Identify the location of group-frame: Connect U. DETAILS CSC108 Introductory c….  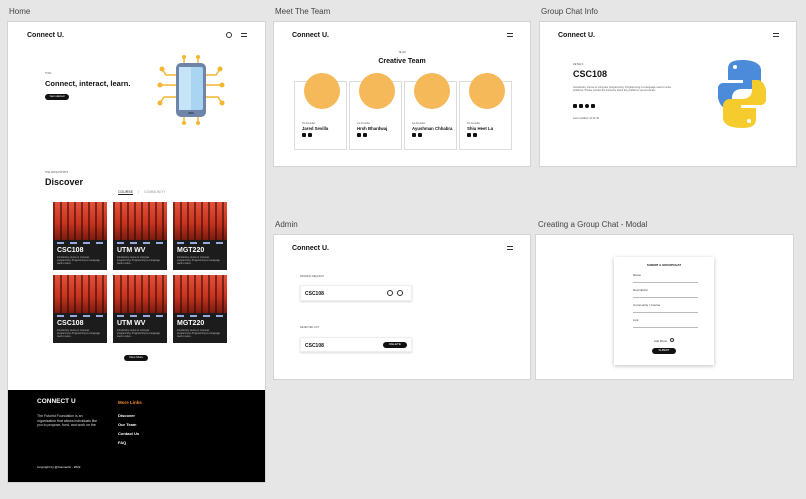
(668, 94).